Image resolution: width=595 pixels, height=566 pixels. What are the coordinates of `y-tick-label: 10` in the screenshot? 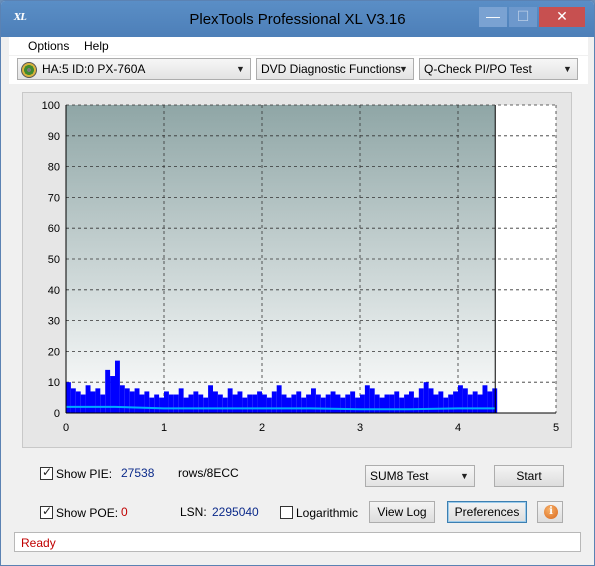 It's located at (54, 383).